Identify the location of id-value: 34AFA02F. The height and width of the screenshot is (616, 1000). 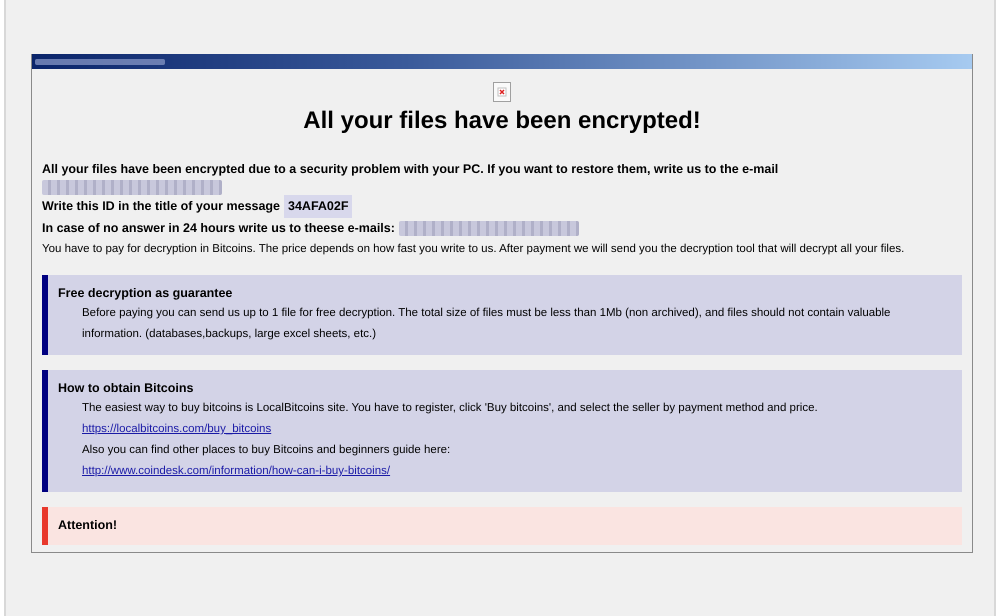
(318, 206).